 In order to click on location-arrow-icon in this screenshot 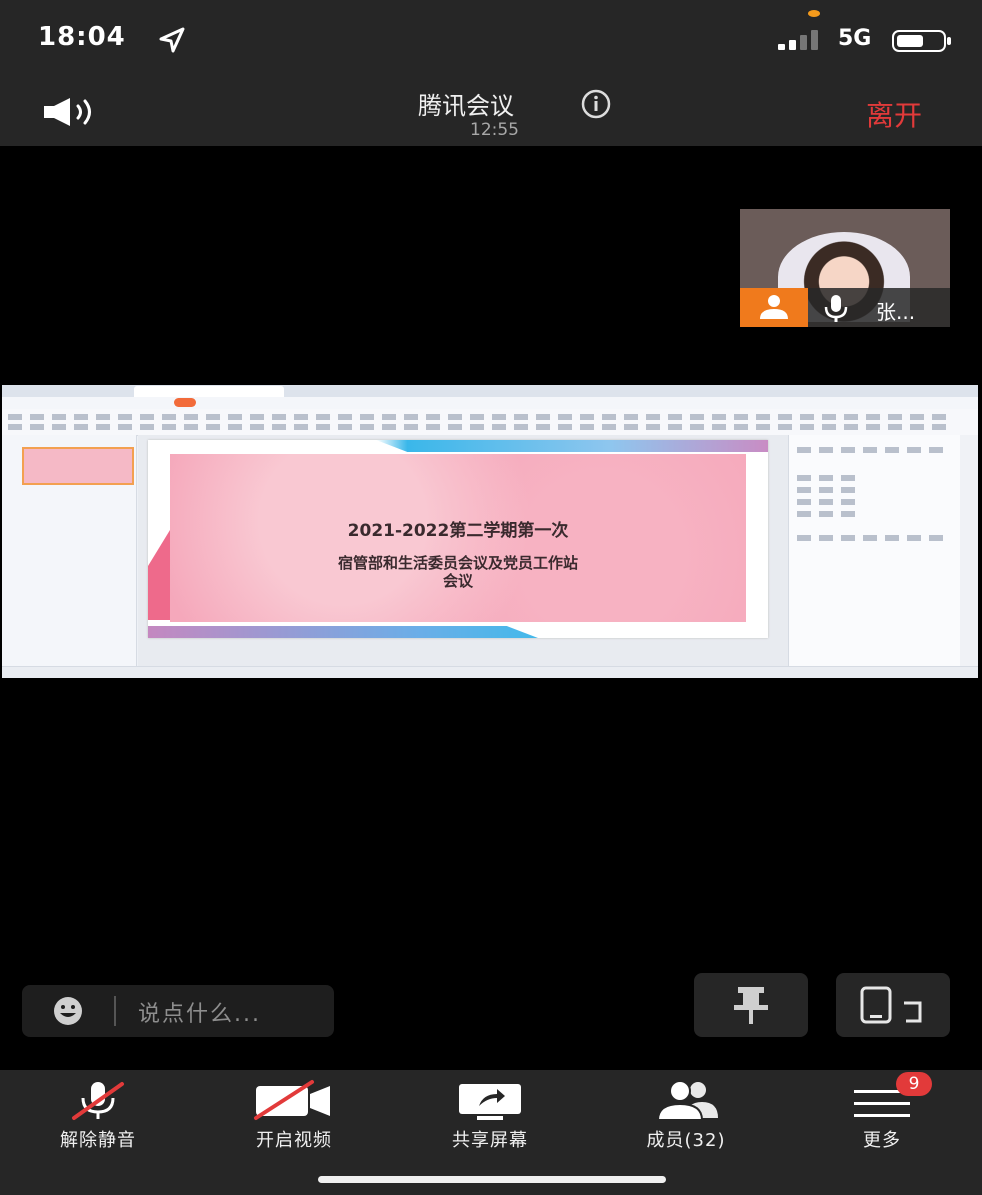, I will do `click(172, 40)`.